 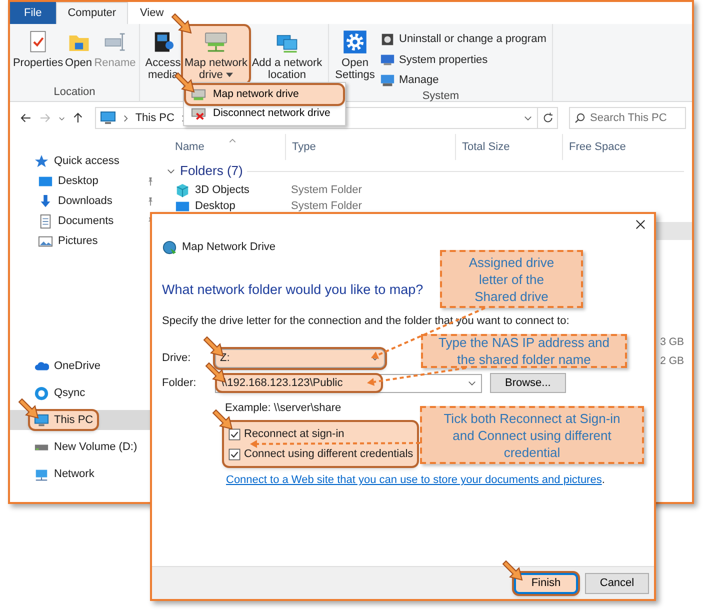 I want to click on up-icon, so click(x=78, y=118).